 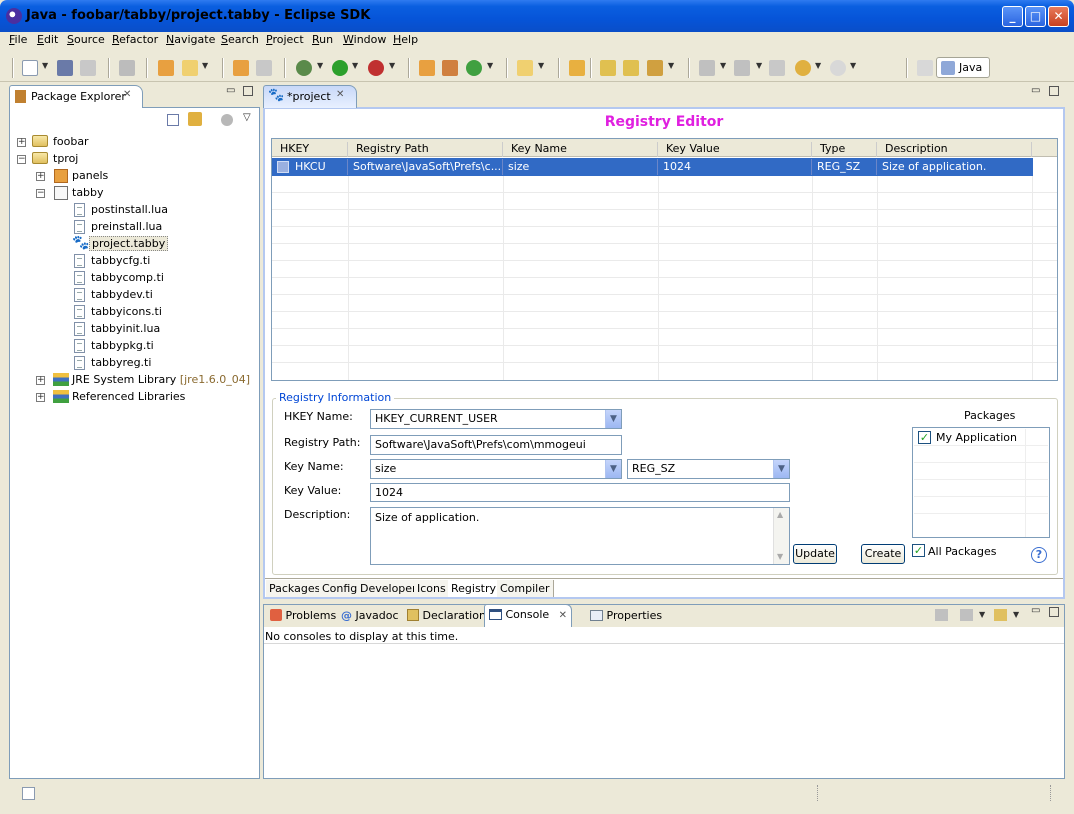 I want to click on tree-item-tabbycomp: tabbycomp.ti, so click(x=127, y=277).